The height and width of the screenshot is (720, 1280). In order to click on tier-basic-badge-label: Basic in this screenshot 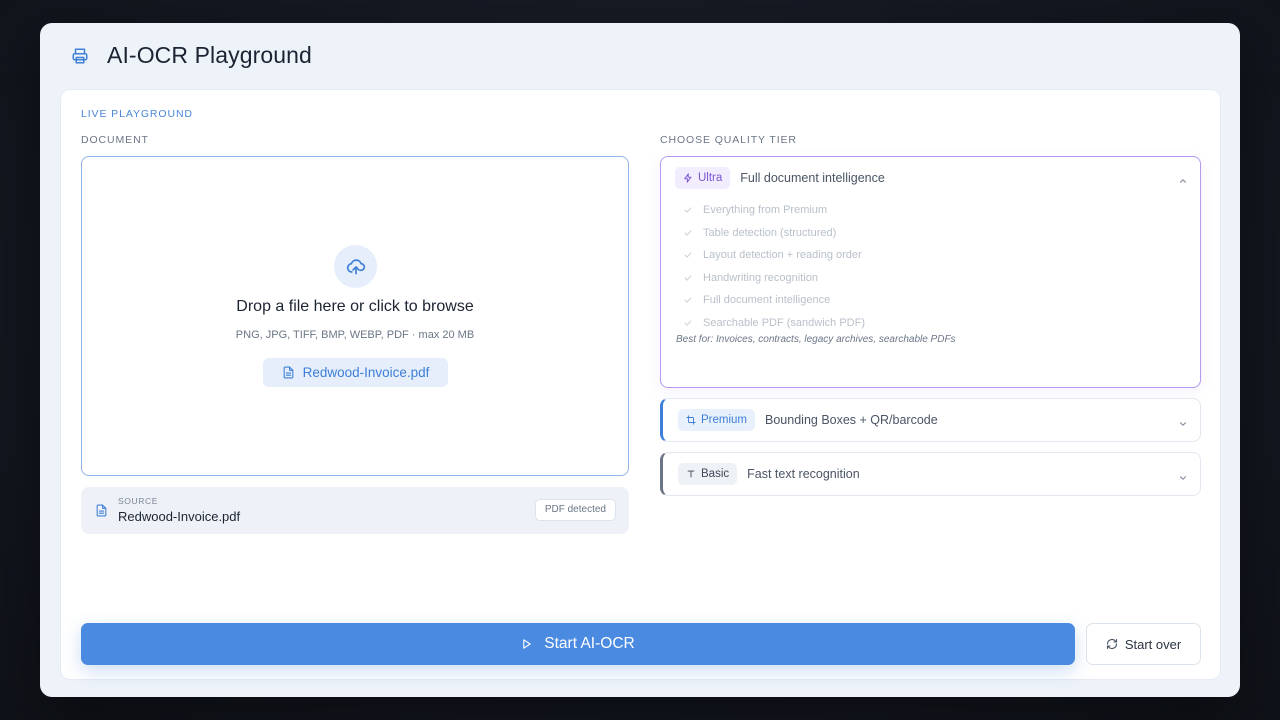, I will do `click(715, 474)`.